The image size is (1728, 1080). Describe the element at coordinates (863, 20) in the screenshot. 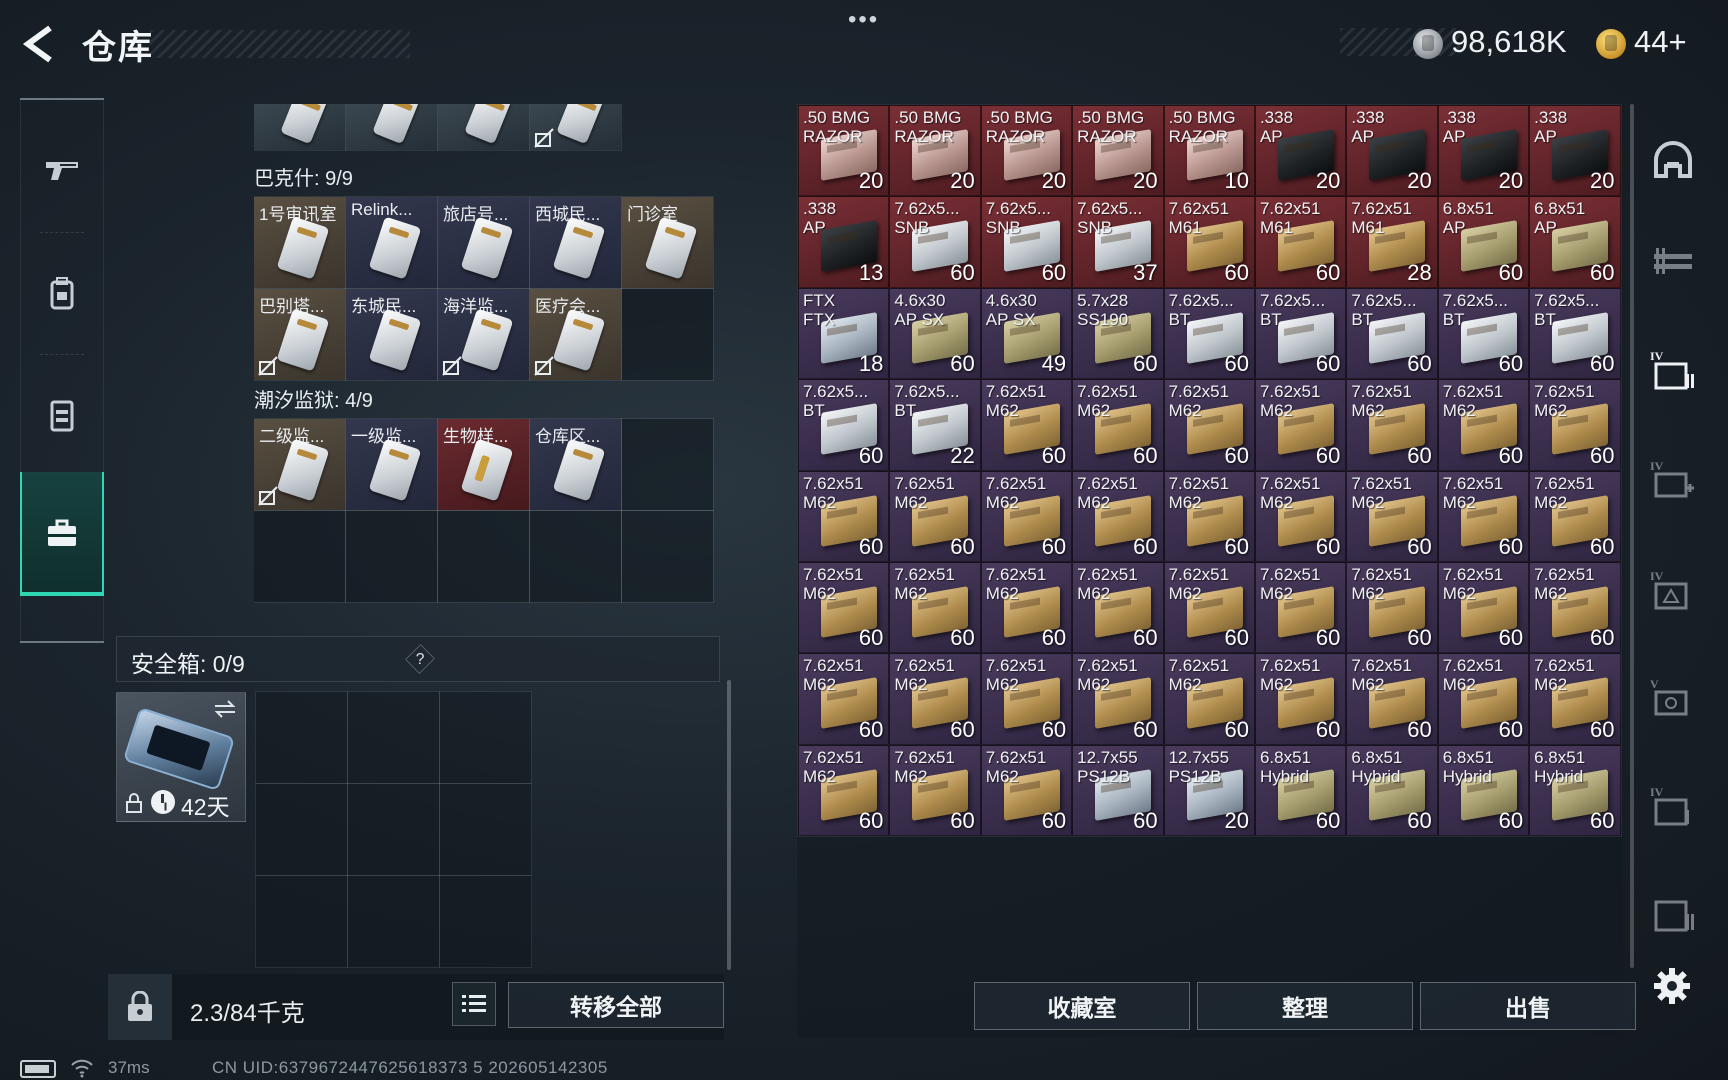

I see `more-menu-icon: •••` at that location.